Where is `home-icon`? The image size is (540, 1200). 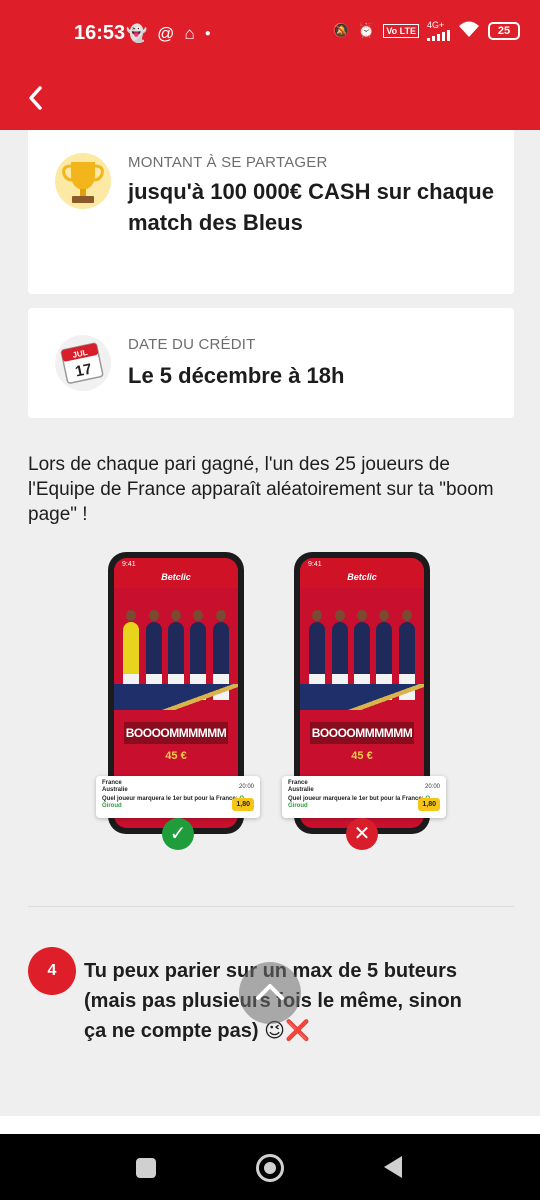
home-icon is located at coordinates (270, 1168).